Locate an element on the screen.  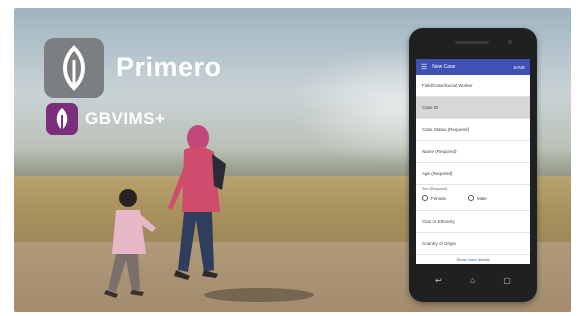
primero-logo is located at coordinates (74, 68).